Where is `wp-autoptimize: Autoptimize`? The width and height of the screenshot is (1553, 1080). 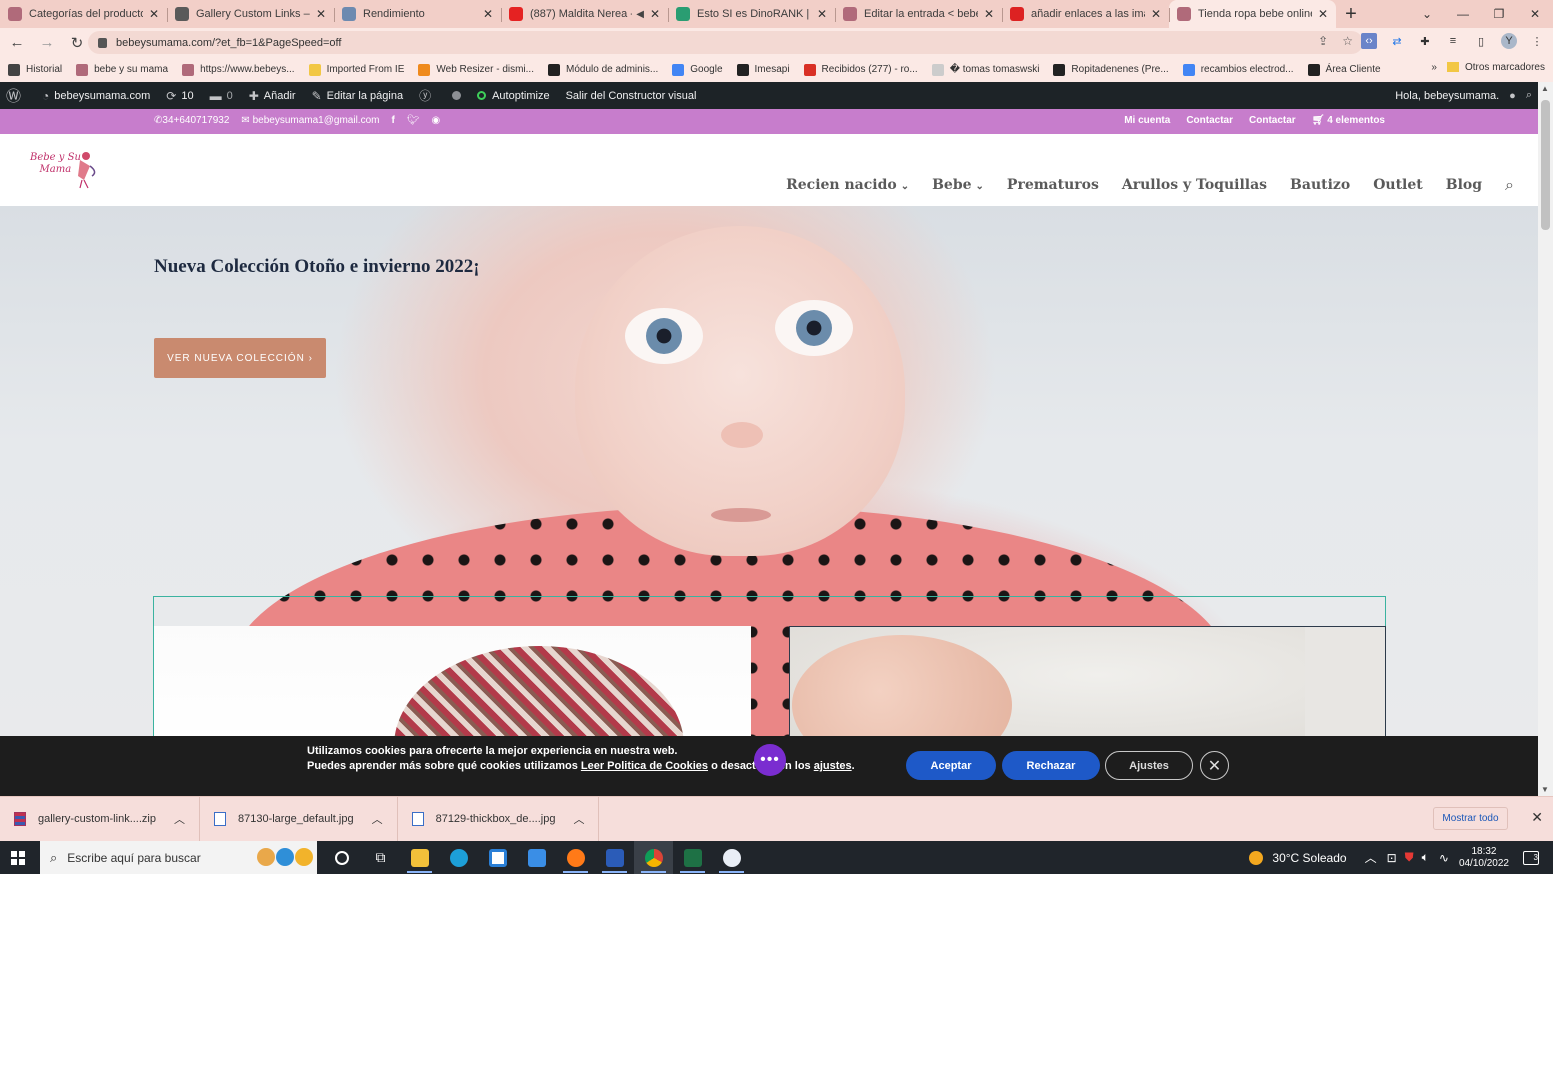 wp-autoptimize: Autoptimize is located at coordinates (513, 96).